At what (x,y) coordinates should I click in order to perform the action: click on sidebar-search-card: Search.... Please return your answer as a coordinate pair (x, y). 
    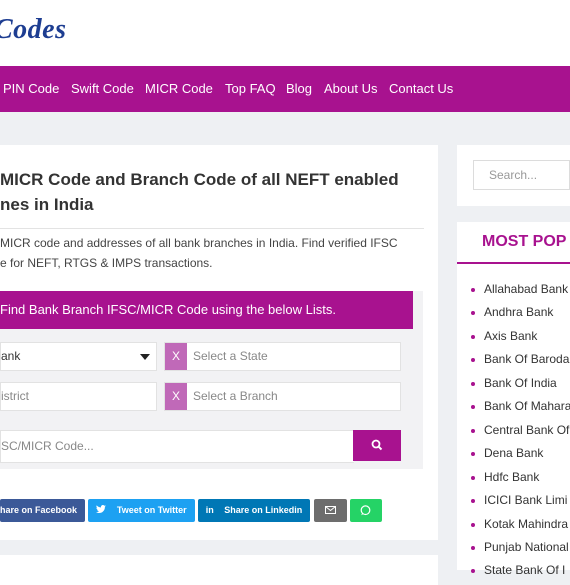
    Looking at the image, I should click on (513, 175).